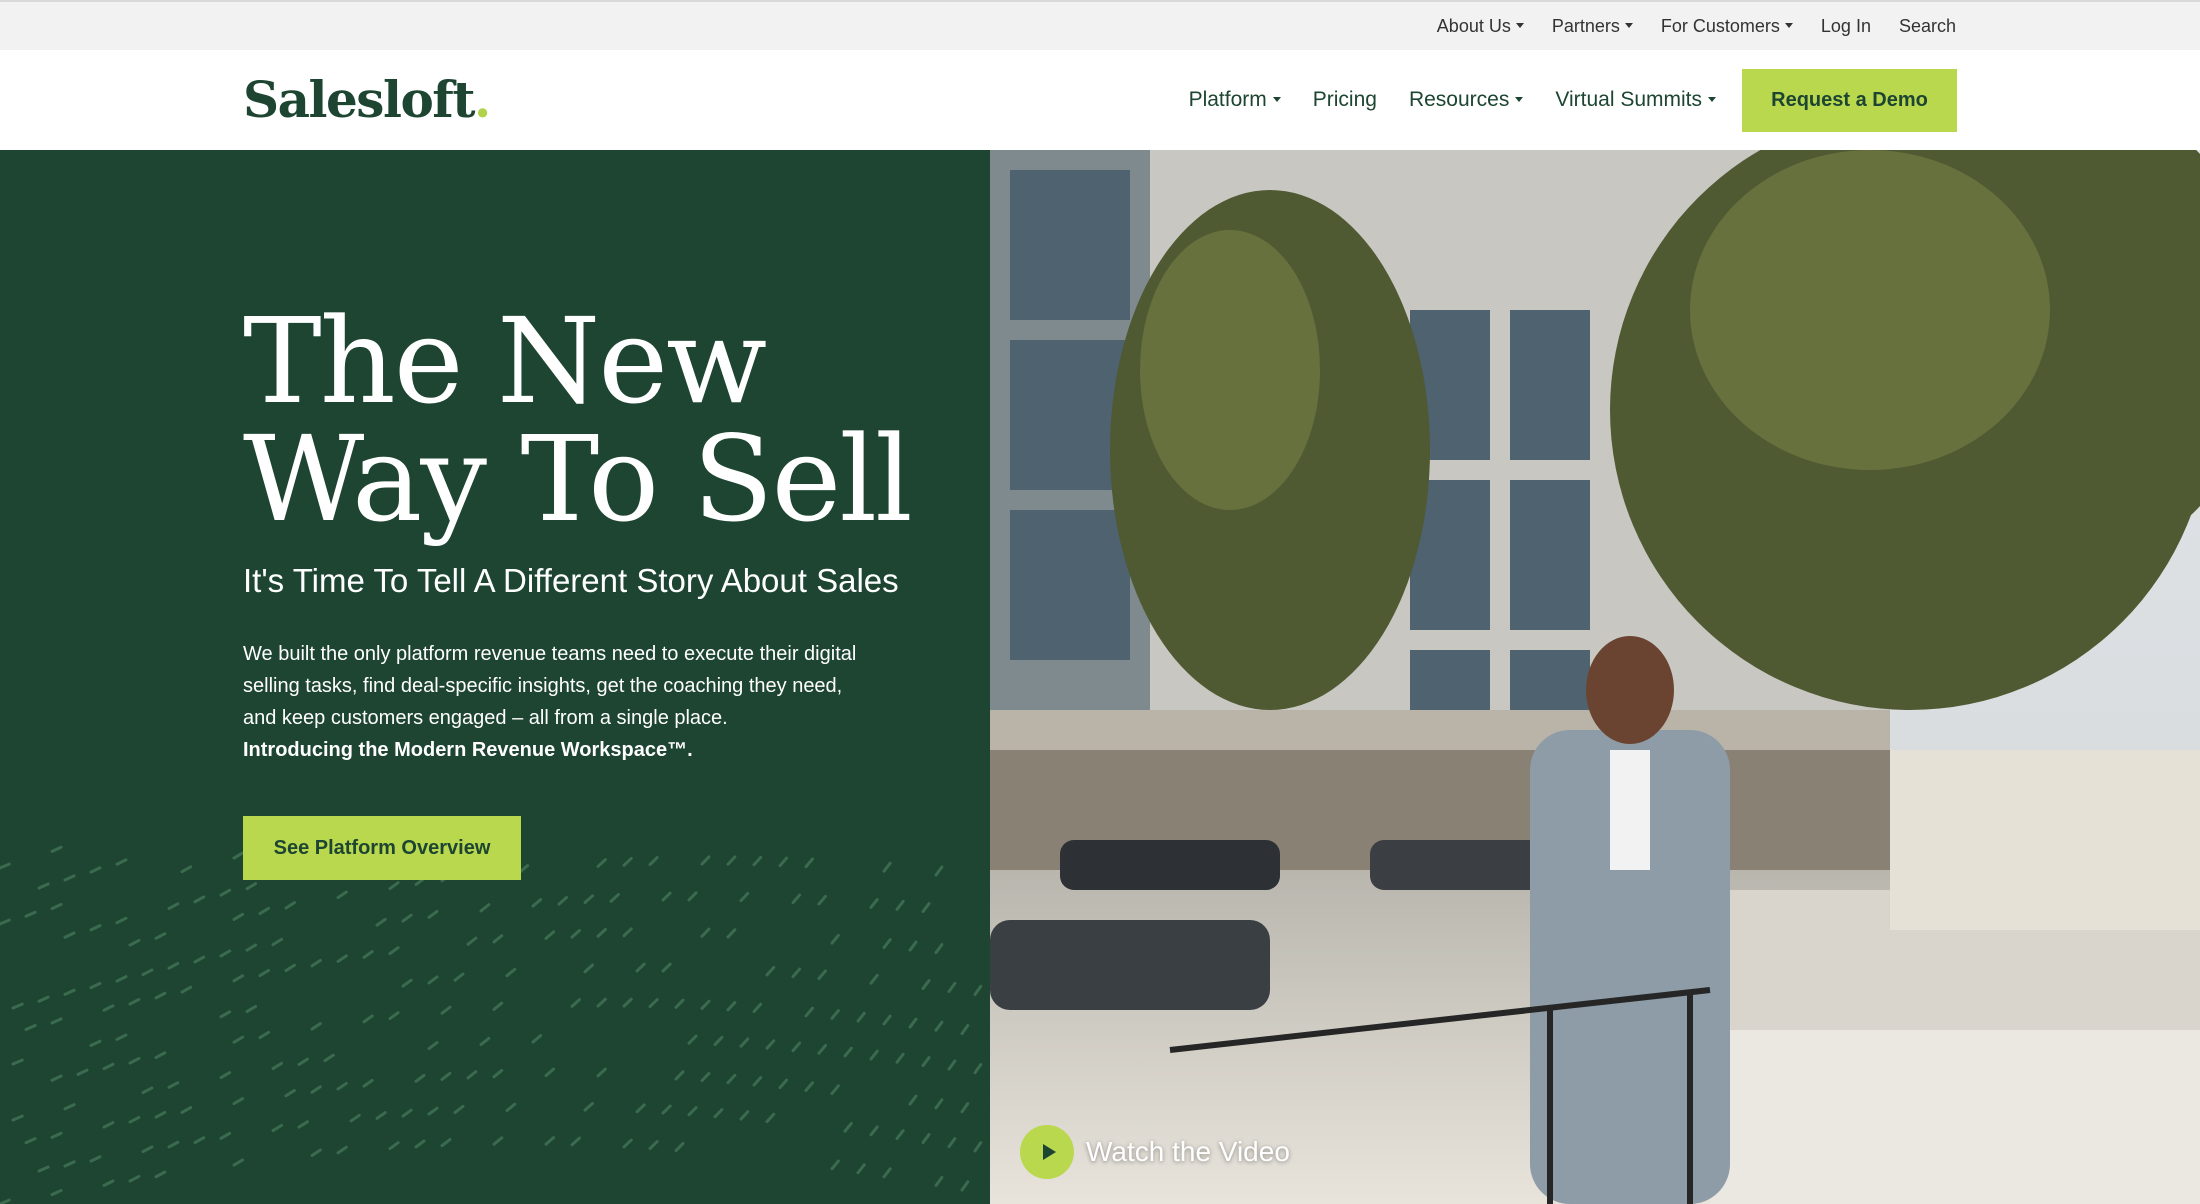 This screenshot has height=1204, width=2200. Describe the element at coordinates (1345, 100) in the screenshot. I see `nav-pricing: Pricing` at that location.